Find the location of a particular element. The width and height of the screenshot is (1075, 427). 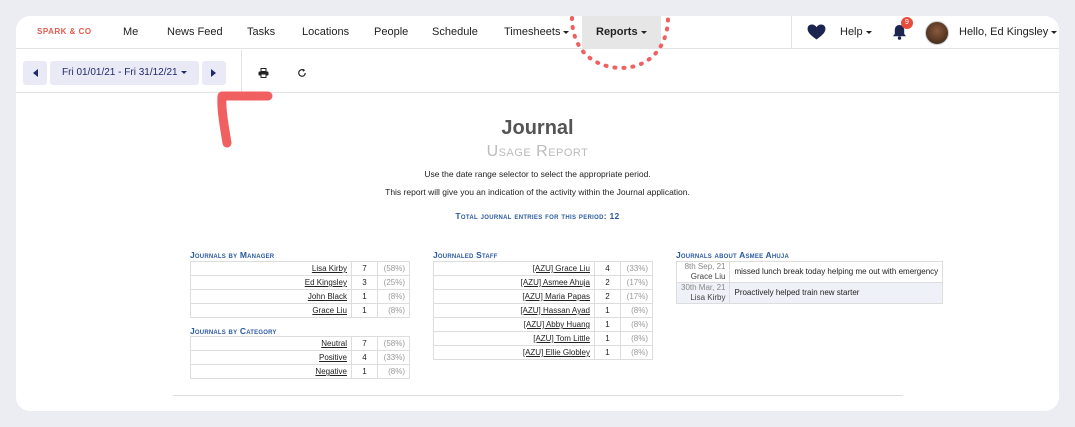

nav-item-news-feed: News Feed is located at coordinates (195, 32).